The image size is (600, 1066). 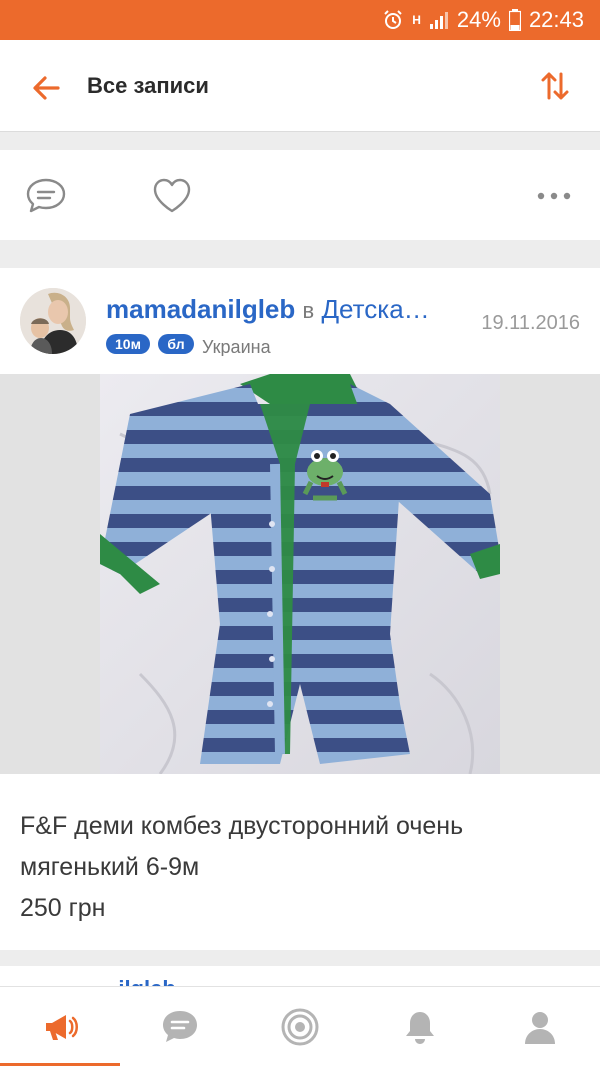 What do you see at coordinates (176, 344) in the screenshot?
I see `badge-city: бл` at bounding box center [176, 344].